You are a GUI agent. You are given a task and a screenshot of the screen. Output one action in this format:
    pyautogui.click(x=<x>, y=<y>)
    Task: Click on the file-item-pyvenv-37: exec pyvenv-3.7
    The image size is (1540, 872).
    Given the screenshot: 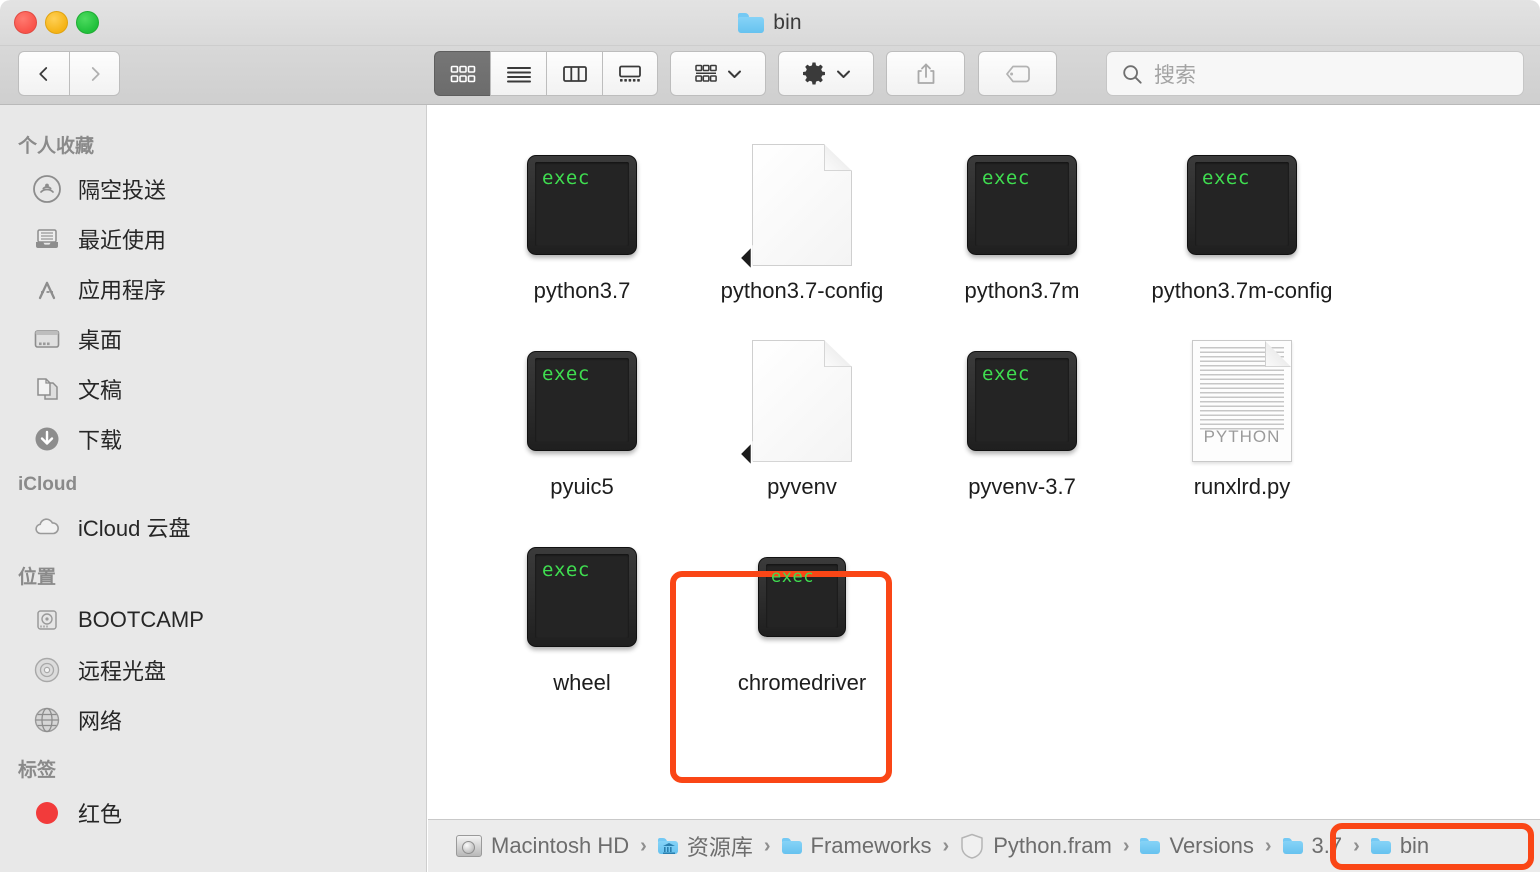 What is the action you would take?
    pyautogui.click(x=1022, y=420)
    